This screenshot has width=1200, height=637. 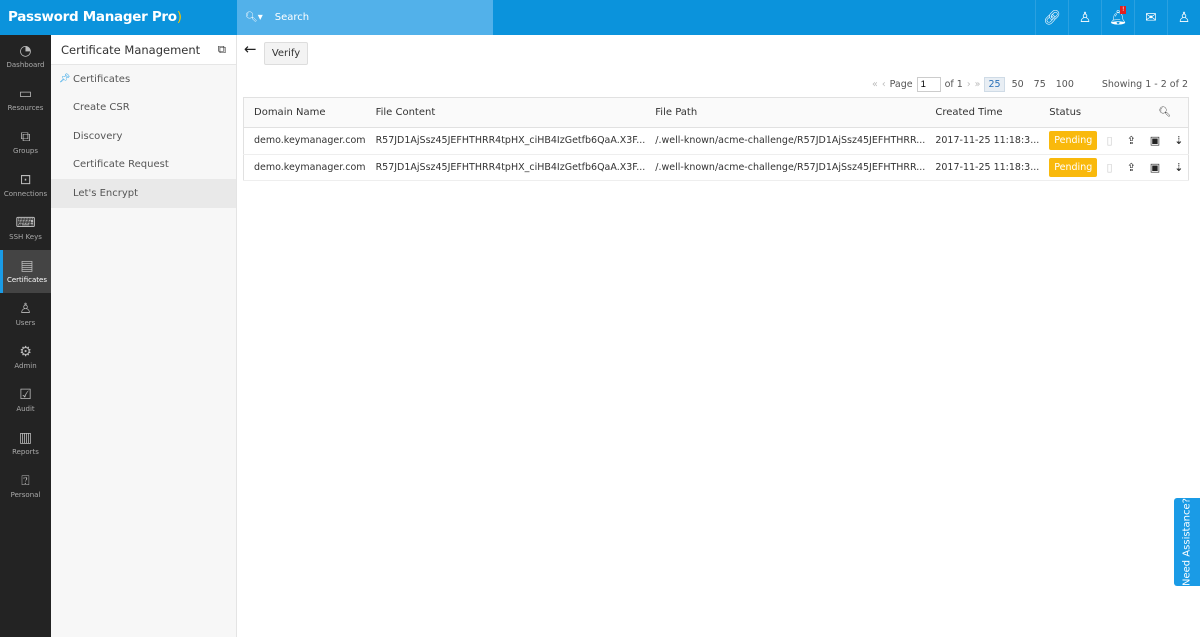 What do you see at coordinates (250, 49) in the screenshot?
I see `back-arrow-icon: ←` at bounding box center [250, 49].